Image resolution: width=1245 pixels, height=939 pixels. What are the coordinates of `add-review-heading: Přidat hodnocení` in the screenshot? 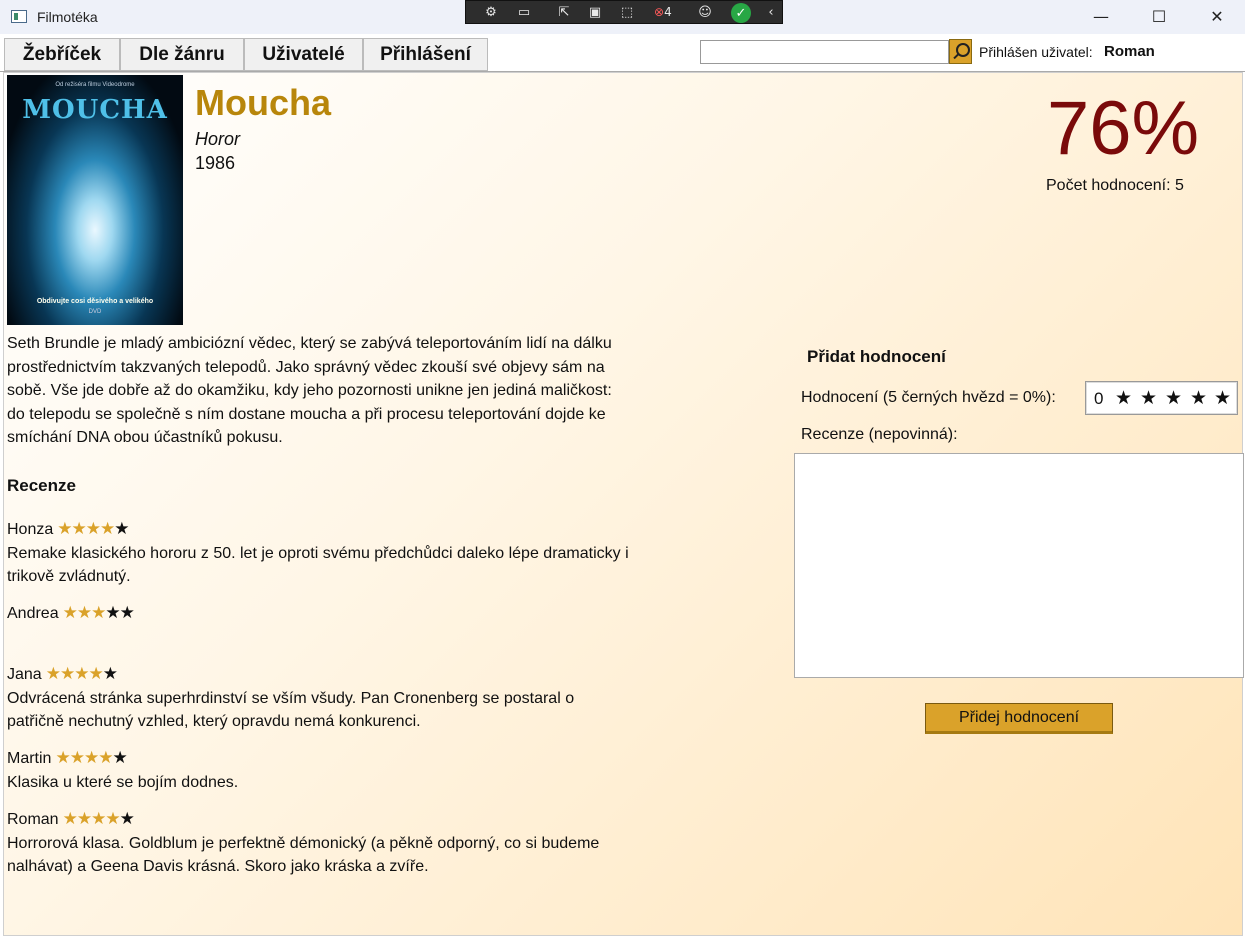 It's located at (876, 356).